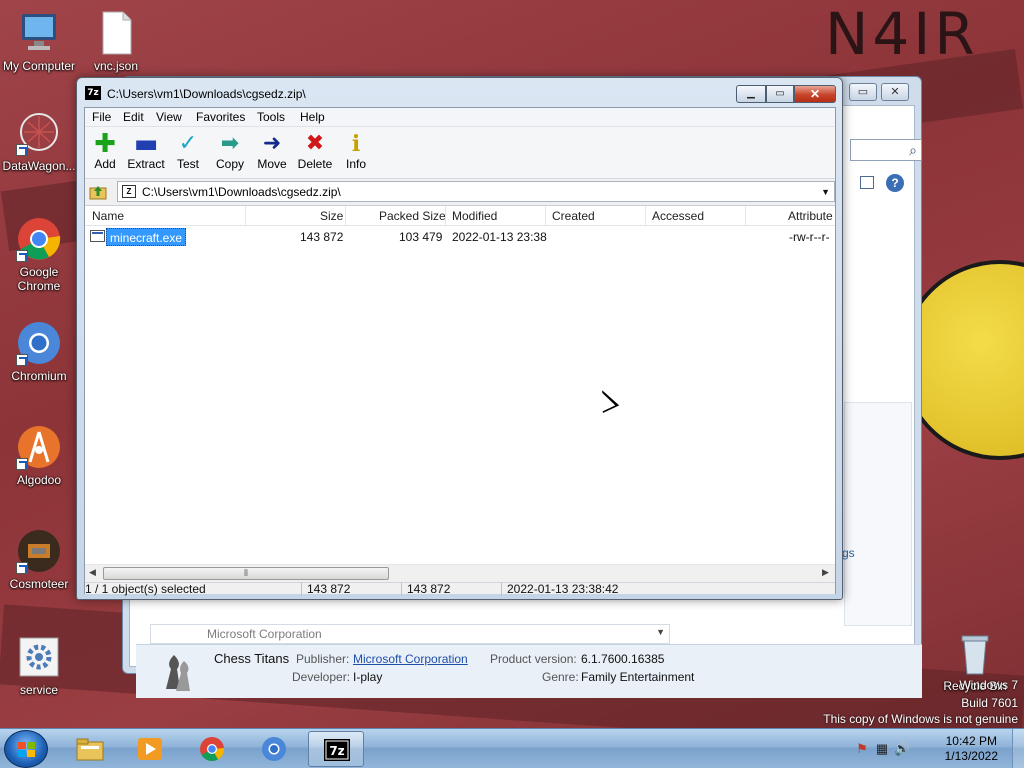 Image resolution: width=1024 pixels, height=768 pixels. What do you see at coordinates (825, 572) in the screenshot?
I see `scroll-right-icon: ▶` at bounding box center [825, 572].